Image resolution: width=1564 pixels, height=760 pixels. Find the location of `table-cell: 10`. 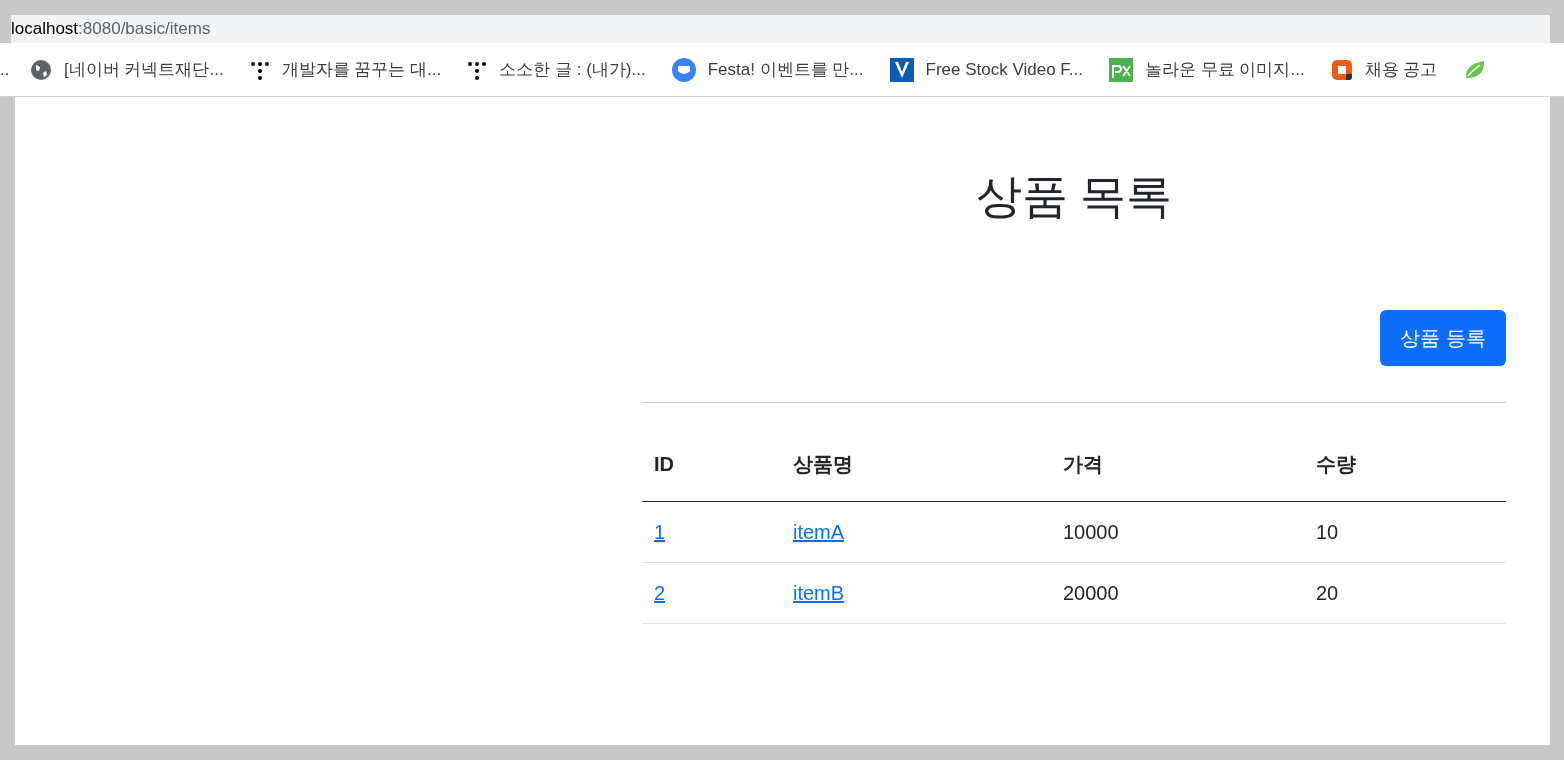

table-cell: 10 is located at coordinates (1405, 531).